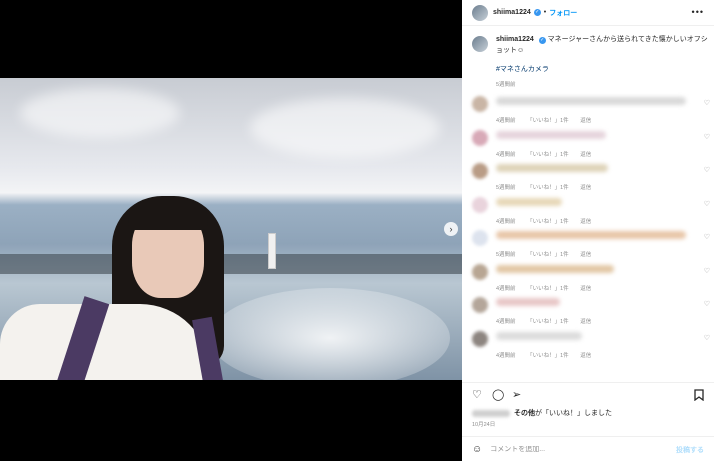 This screenshot has width=714, height=461. Describe the element at coordinates (588, 13) in the screenshot. I see `post-header: shiima1224 ✓ • フォロー •••` at that location.